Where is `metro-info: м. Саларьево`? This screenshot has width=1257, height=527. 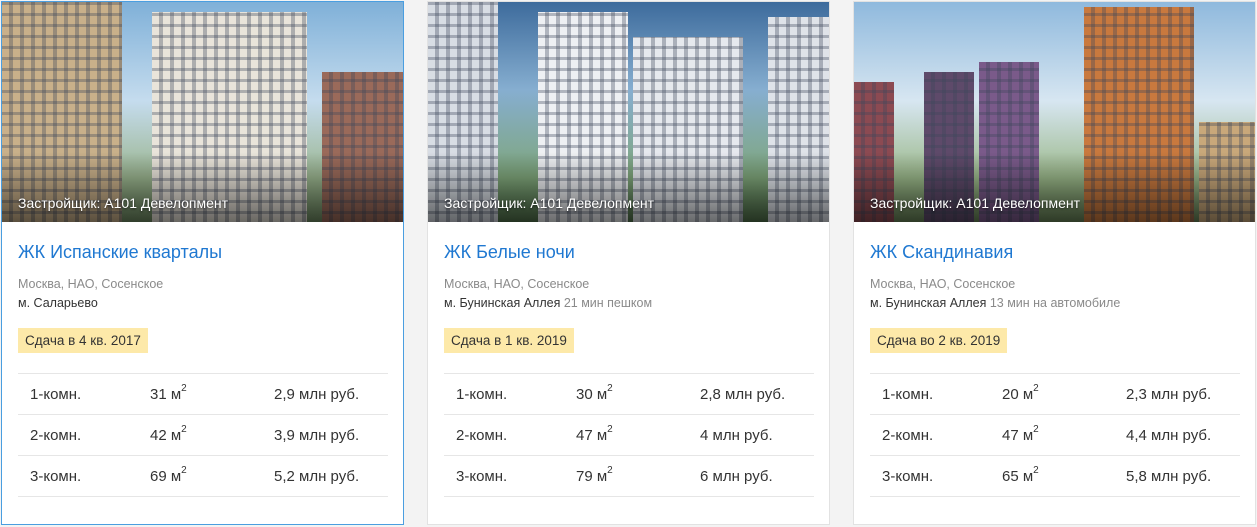 metro-info: м. Саларьево is located at coordinates (58, 303).